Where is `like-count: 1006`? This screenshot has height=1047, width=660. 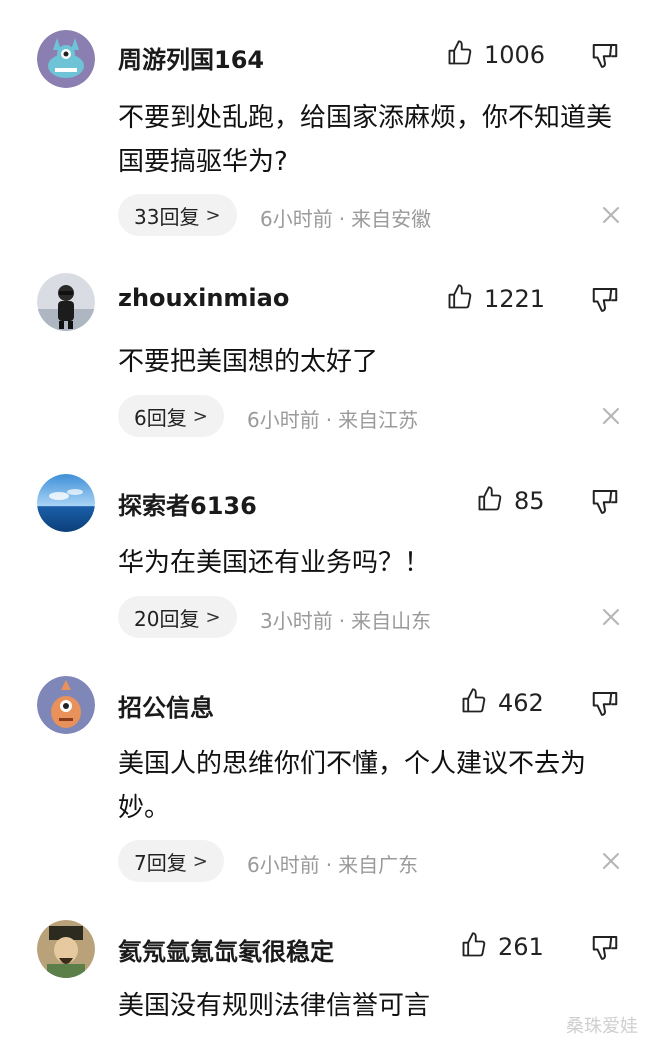
like-count: 1006 is located at coordinates (515, 55).